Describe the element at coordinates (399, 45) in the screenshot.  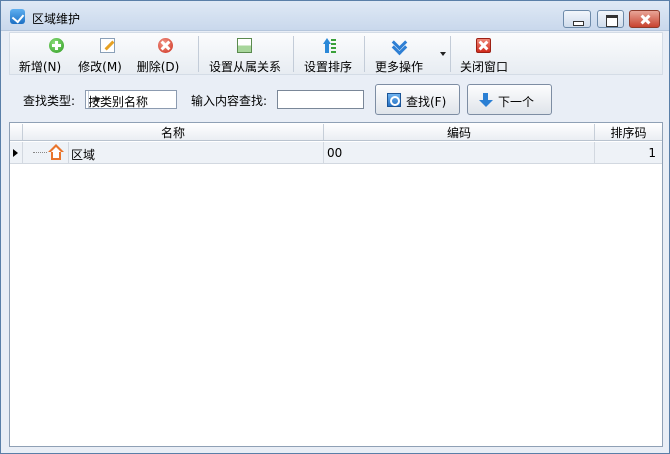
I see `double-chevron-down-icon` at that location.